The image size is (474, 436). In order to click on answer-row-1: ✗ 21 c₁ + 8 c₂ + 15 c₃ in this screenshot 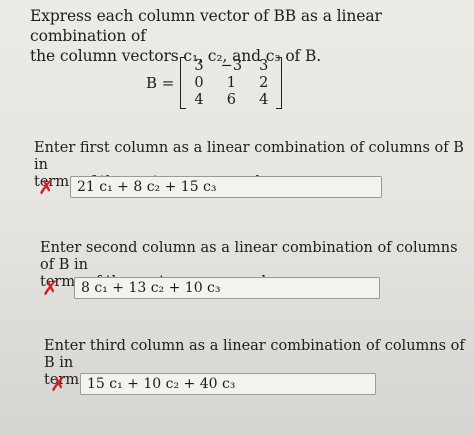, I will do `click(210, 187)`.